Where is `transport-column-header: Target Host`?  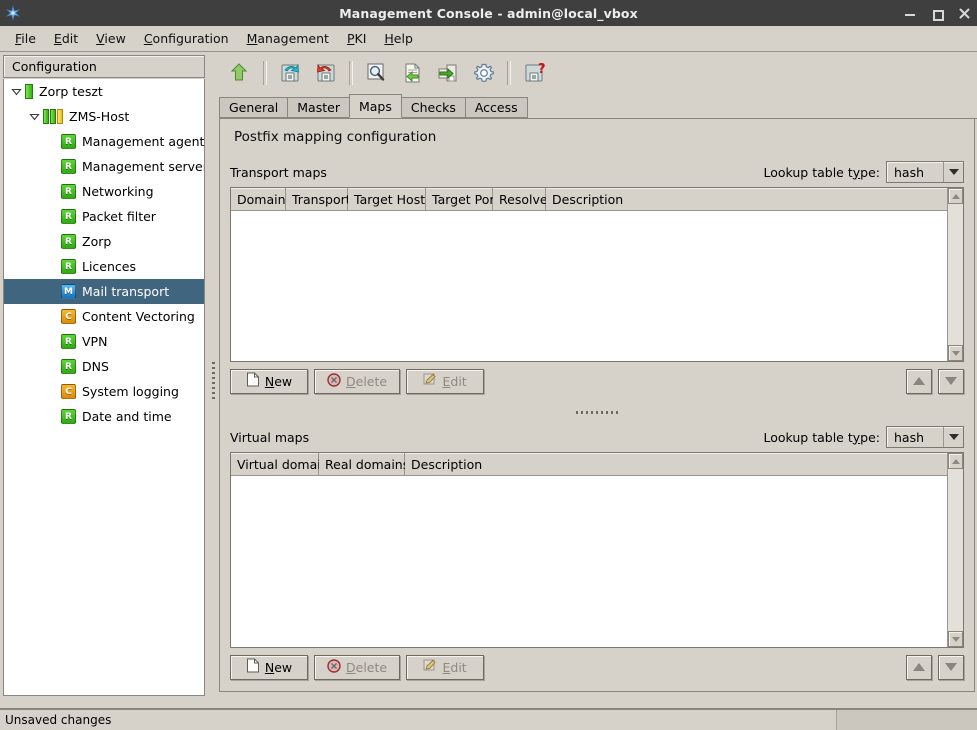
transport-column-header: Target Host is located at coordinates (387, 199).